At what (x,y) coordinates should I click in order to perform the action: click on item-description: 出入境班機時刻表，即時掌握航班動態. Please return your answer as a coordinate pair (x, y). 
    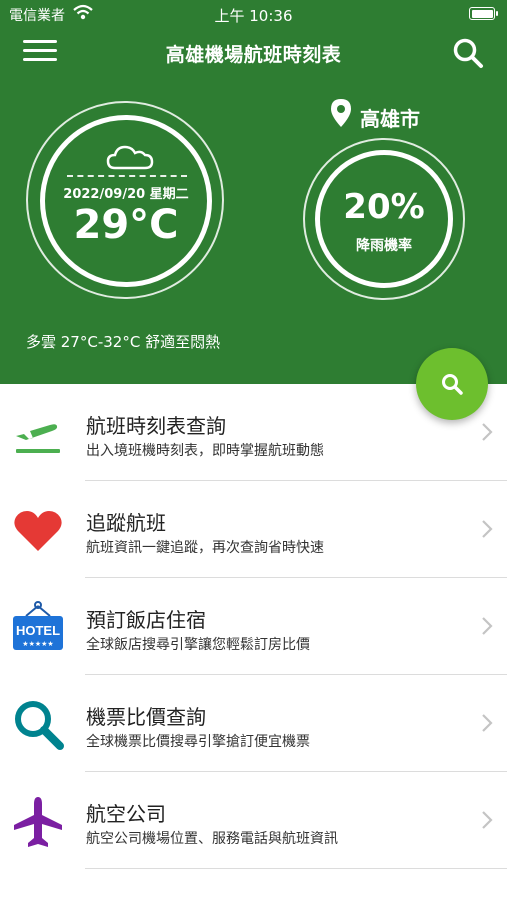
    Looking at the image, I should click on (205, 451).